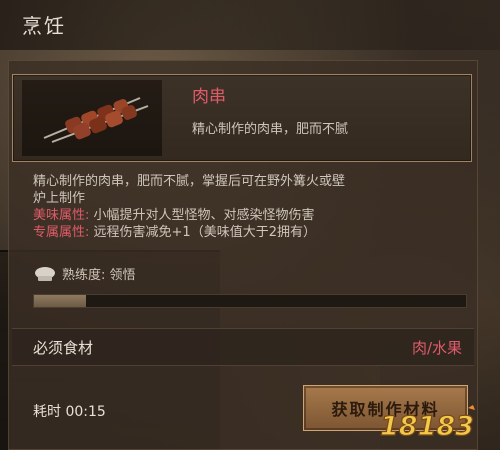 The image size is (500, 450). Describe the element at coordinates (61, 215) in the screenshot. I see `attribute-label: 美味属性:` at that location.